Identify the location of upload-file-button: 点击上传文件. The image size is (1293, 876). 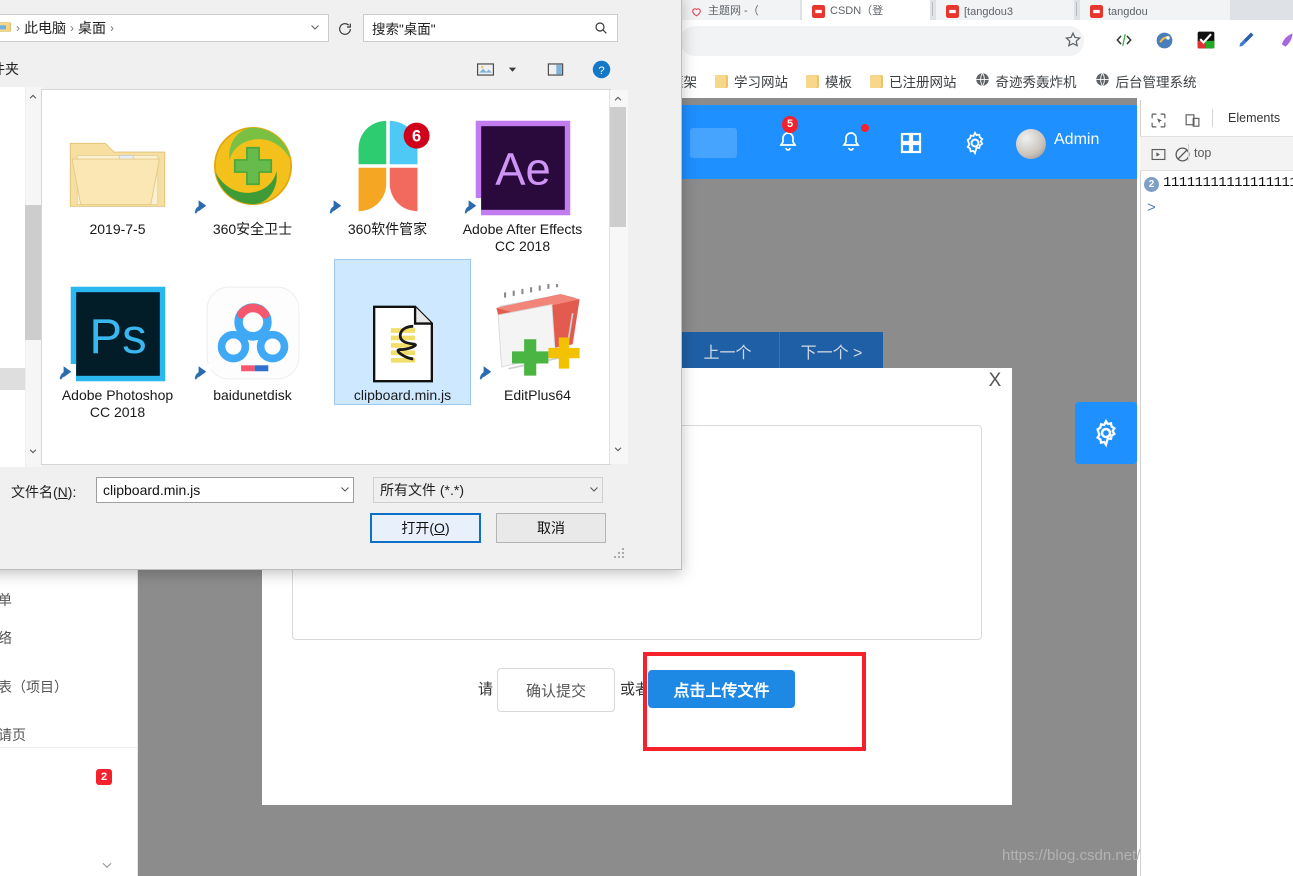
(721, 689).